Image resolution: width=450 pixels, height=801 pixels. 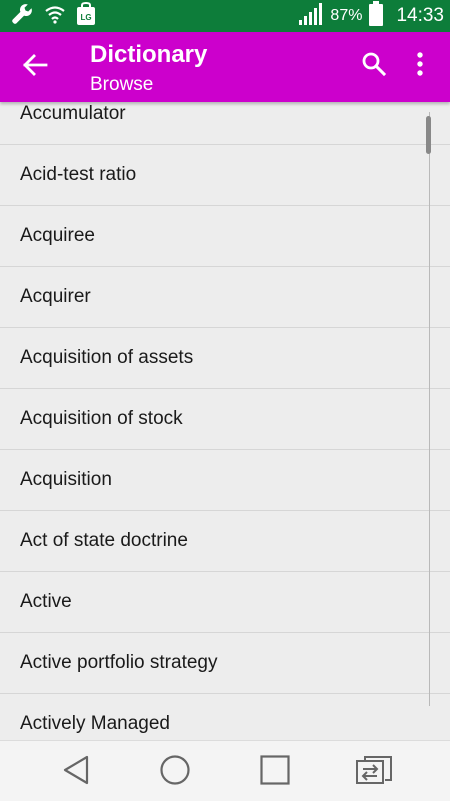 What do you see at coordinates (346, 15) in the screenshot?
I see `battery-percent: 87%` at bounding box center [346, 15].